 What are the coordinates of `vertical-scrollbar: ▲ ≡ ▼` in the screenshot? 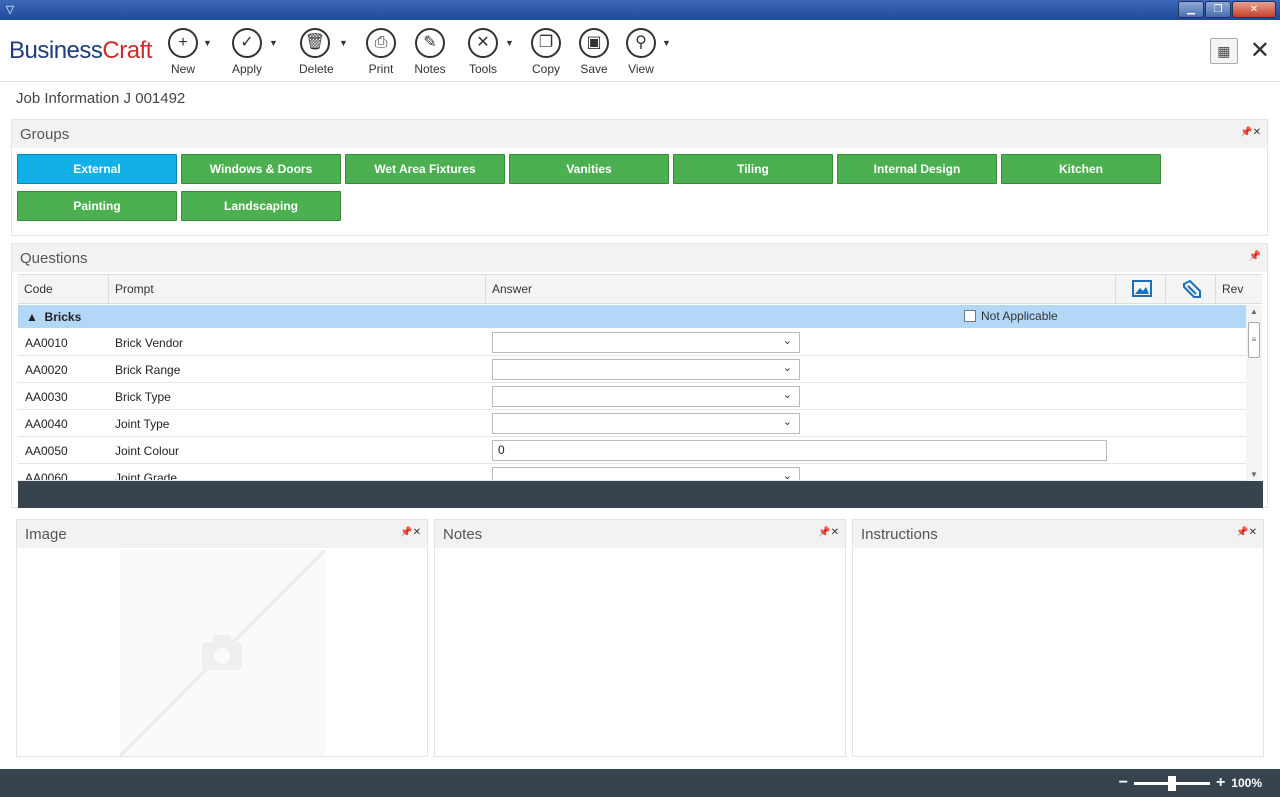 It's located at (1254, 393).